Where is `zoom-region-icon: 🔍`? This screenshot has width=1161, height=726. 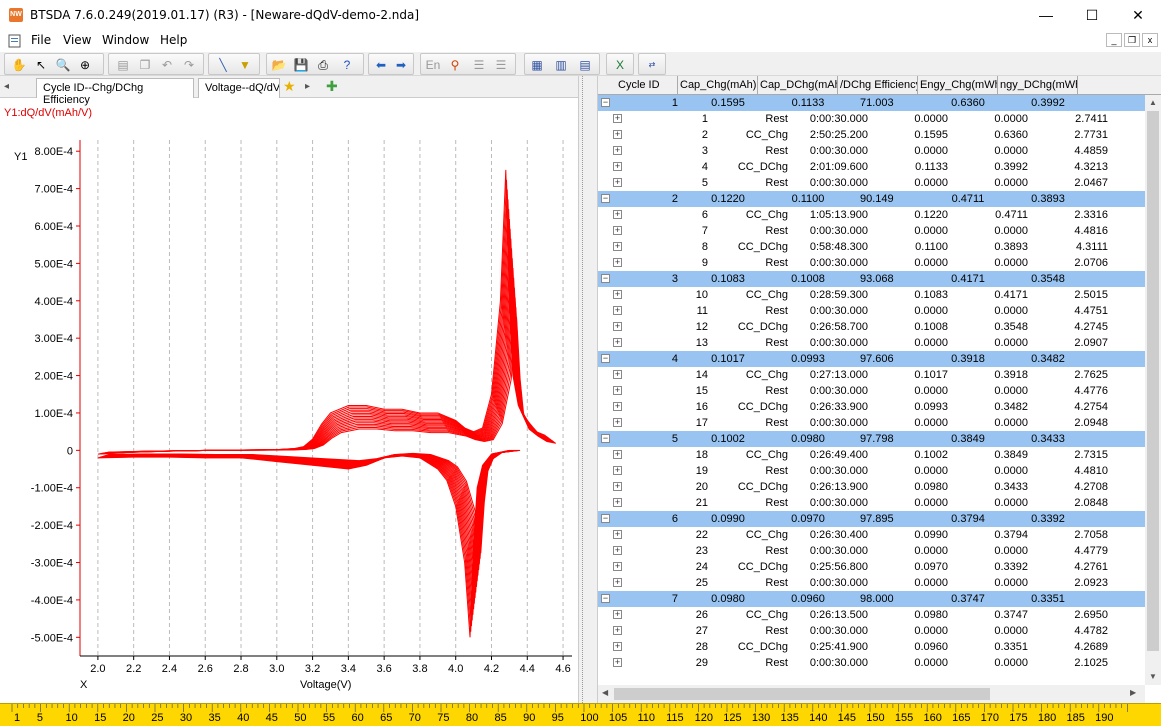 zoom-region-icon: 🔍 is located at coordinates (63, 65).